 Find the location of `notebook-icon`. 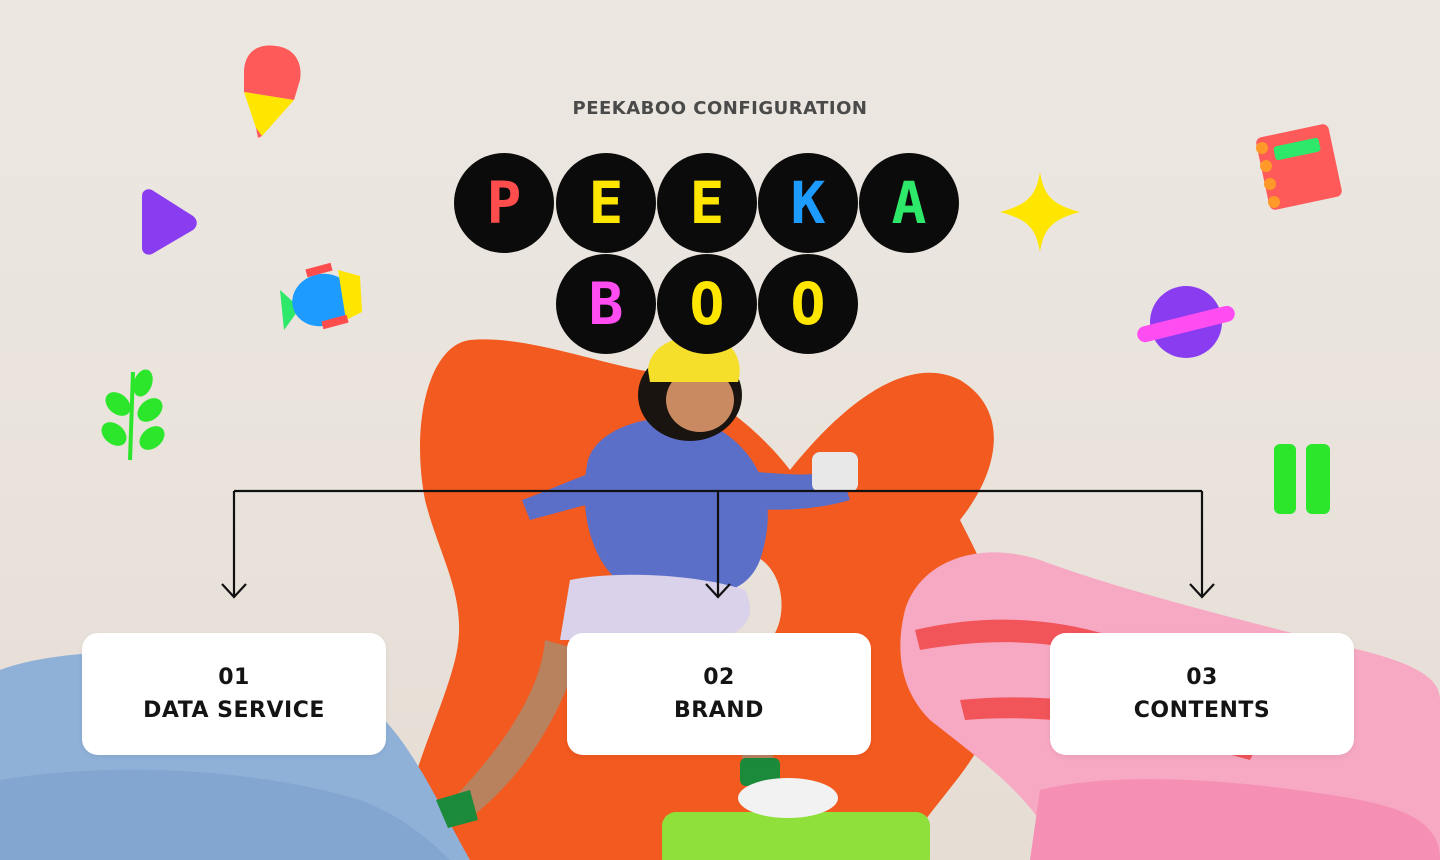

notebook-icon is located at coordinates (1299, 167).